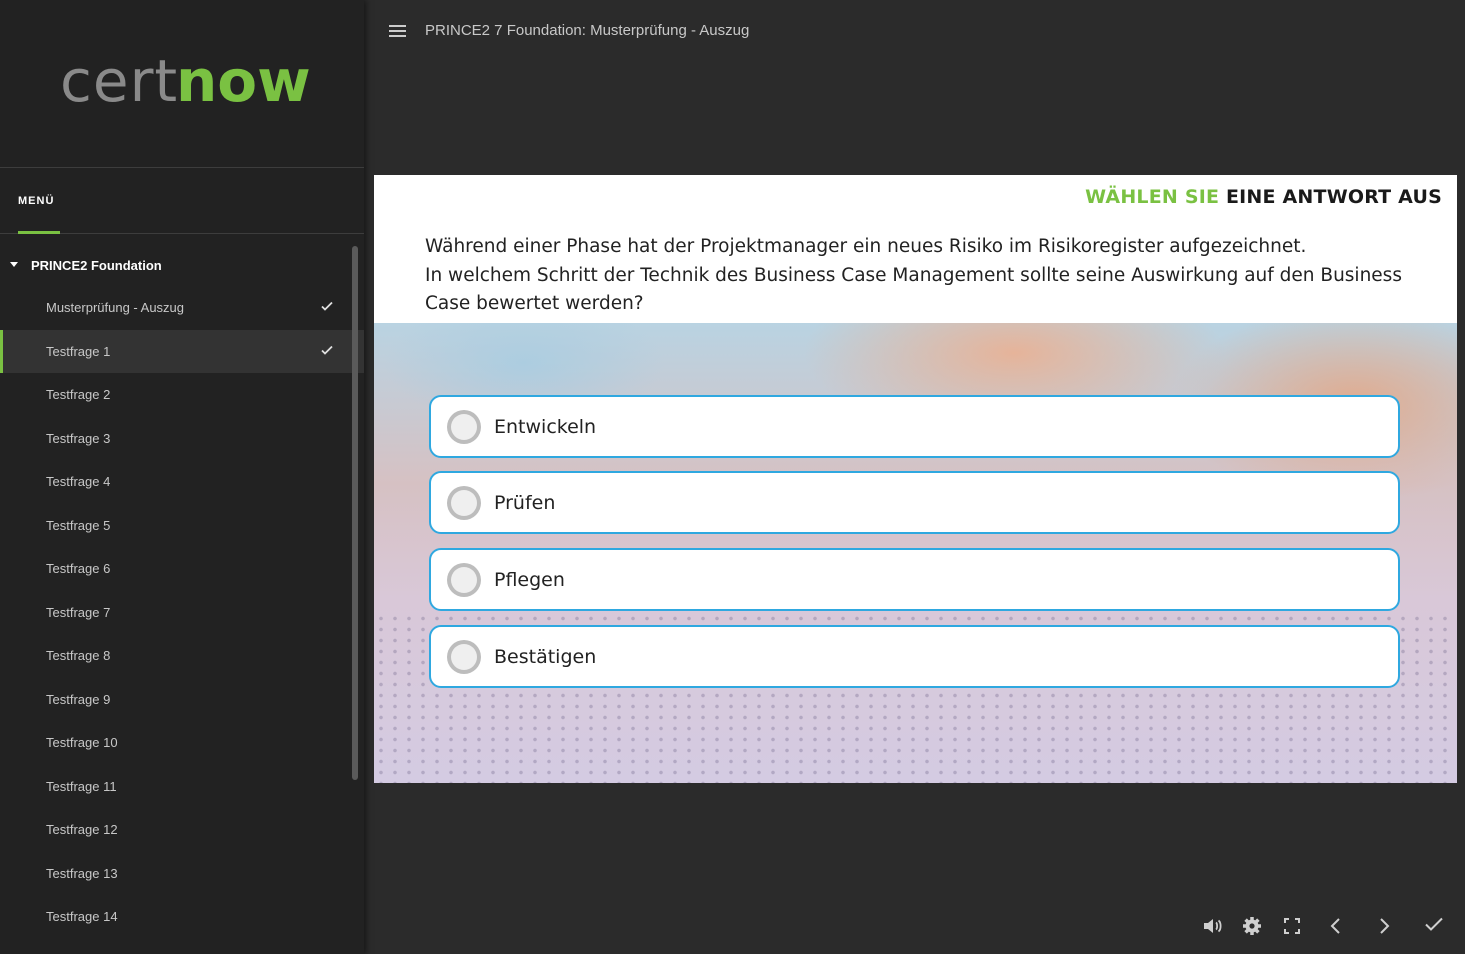  What do you see at coordinates (1434, 924) in the screenshot?
I see `submit-check-icon` at bounding box center [1434, 924].